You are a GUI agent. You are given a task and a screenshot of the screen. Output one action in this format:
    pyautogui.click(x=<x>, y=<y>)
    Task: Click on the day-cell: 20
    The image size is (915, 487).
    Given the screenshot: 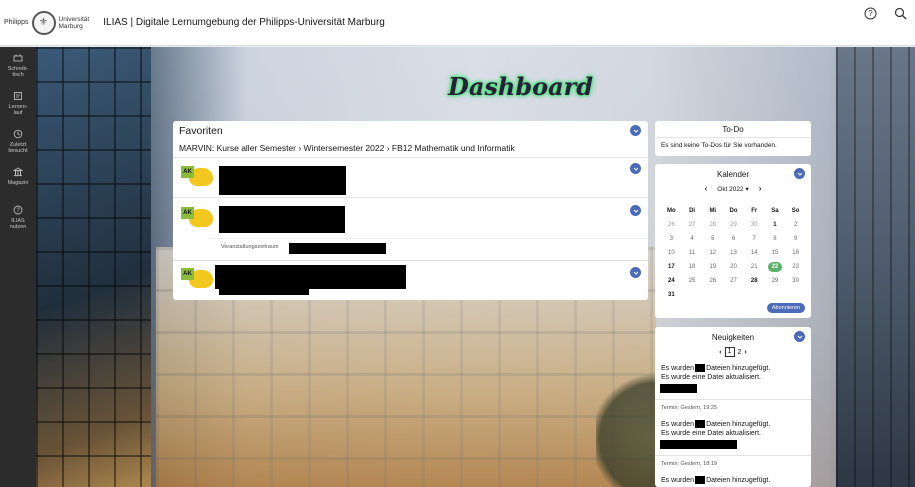 What is the action you would take?
    pyautogui.click(x=733, y=267)
    